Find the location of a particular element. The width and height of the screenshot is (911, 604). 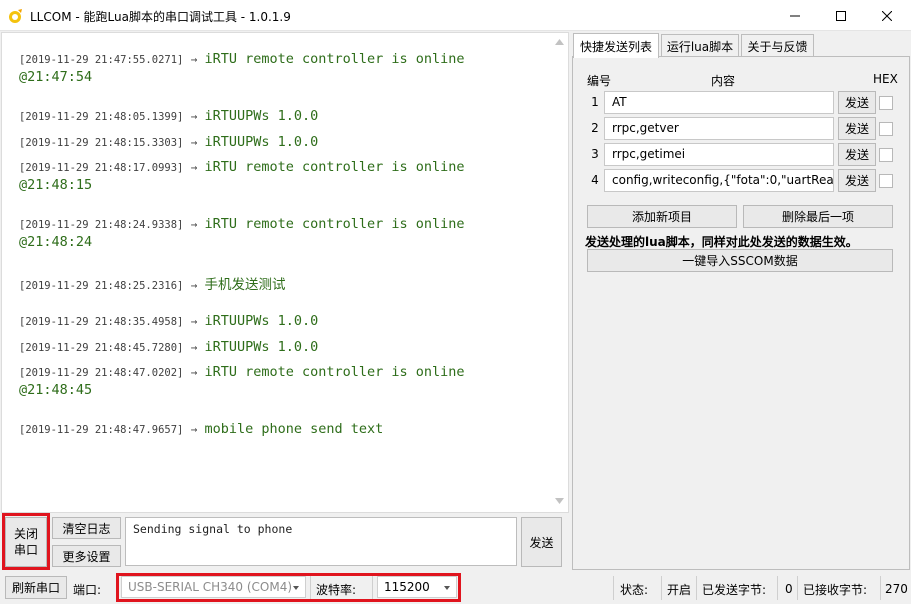

close-icon is located at coordinates (887, 15).